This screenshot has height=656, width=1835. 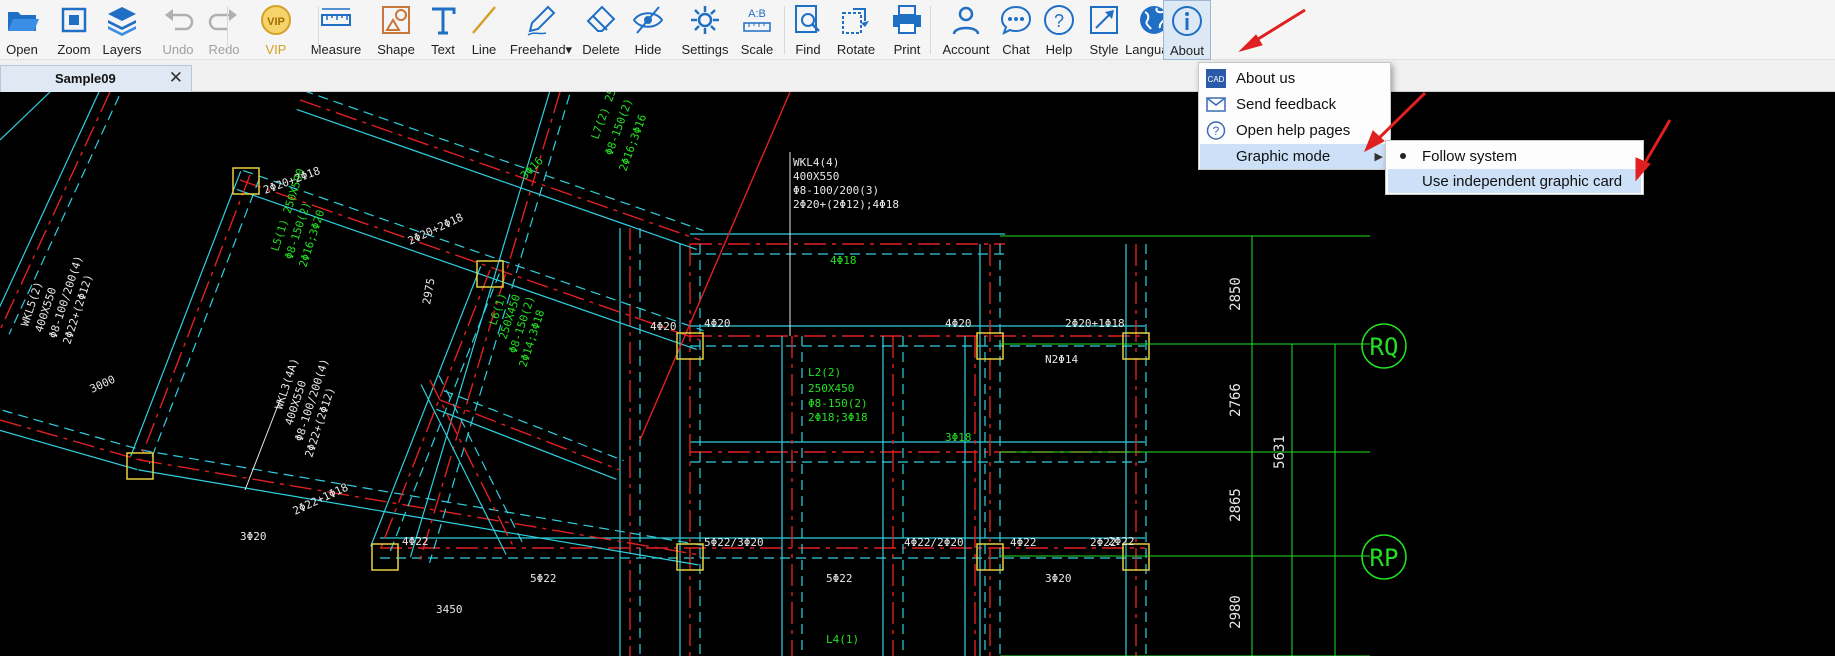 I want to click on toolbar-find-button: Find, so click(x=808, y=30).